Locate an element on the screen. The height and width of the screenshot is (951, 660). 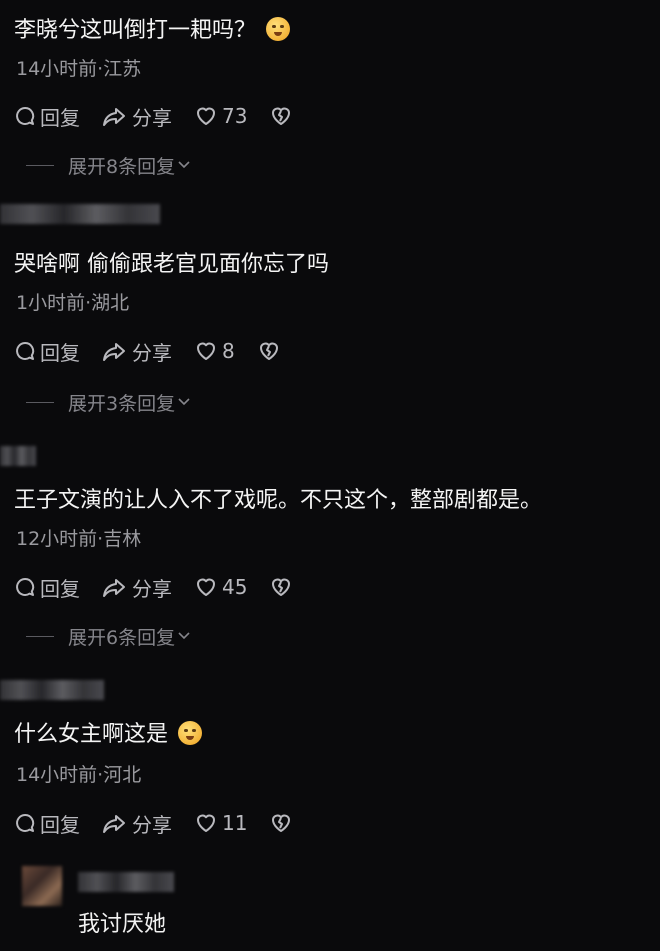
like-count: 8 is located at coordinates (228, 351).